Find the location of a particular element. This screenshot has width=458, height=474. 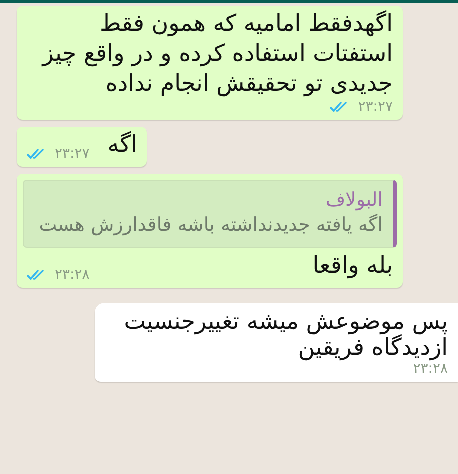

quote-text: اگه یافته جدیدنداشته باشه فاقدارزش هست is located at coordinates (210, 225).